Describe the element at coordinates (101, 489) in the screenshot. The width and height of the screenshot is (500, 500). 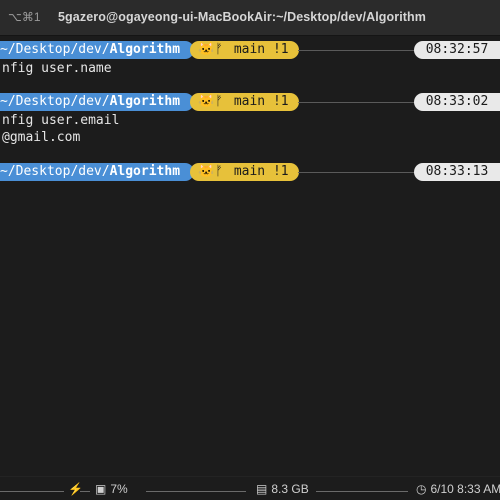
I see `cpu-icon: ▣` at that location.